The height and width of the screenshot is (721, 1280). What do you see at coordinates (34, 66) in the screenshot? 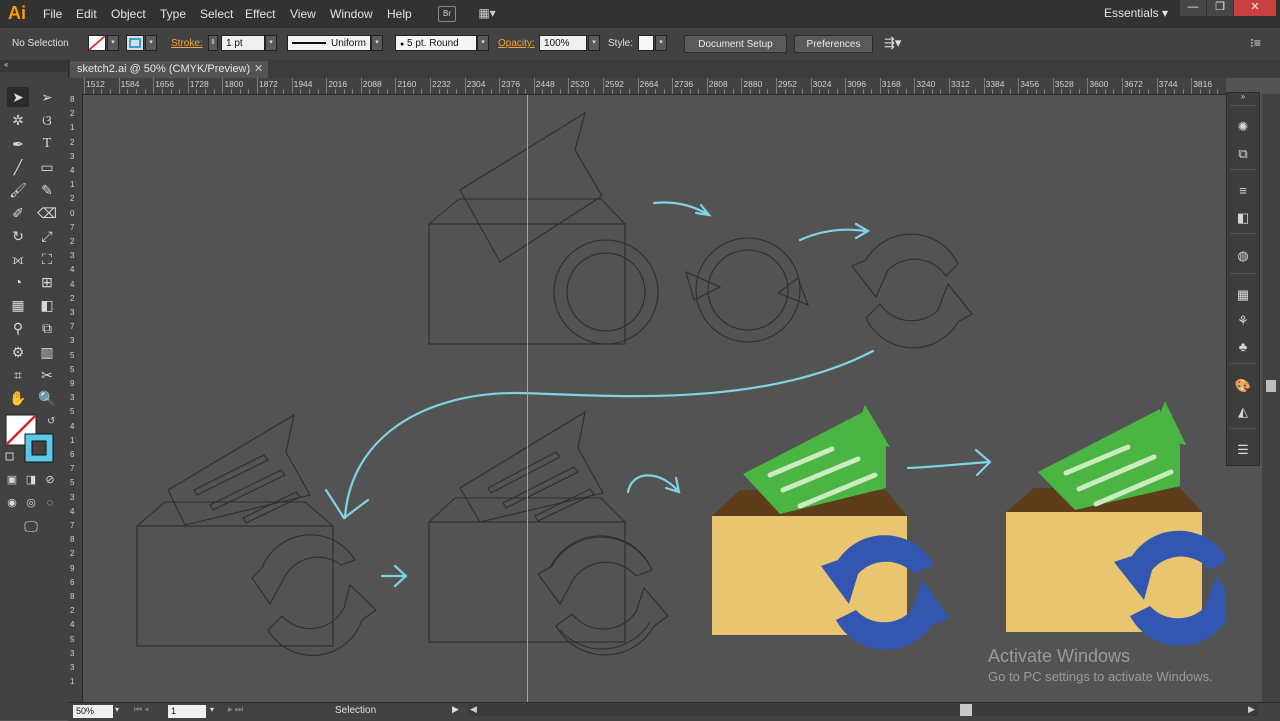
I see `collapse-tools-icon: «` at bounding box center [34, 66].